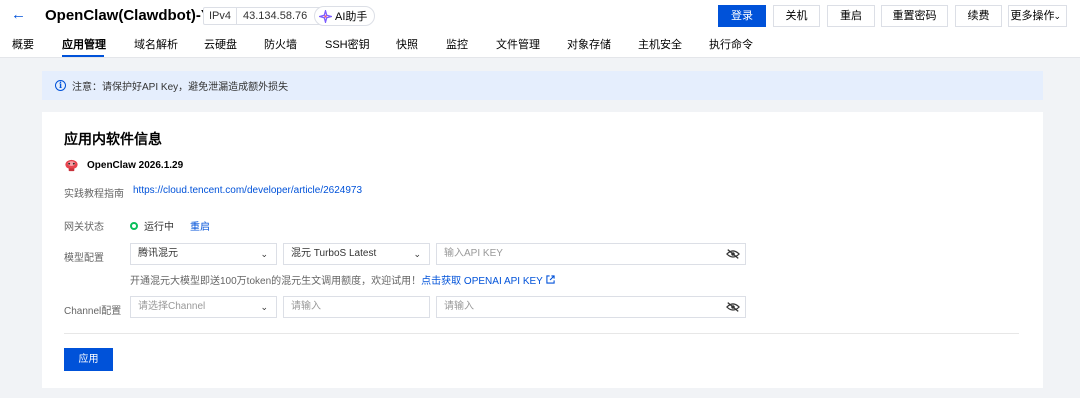  Describe the element at coordinates (23, 45) in the screenshot. I see `tab-overview: 概要` at that location.